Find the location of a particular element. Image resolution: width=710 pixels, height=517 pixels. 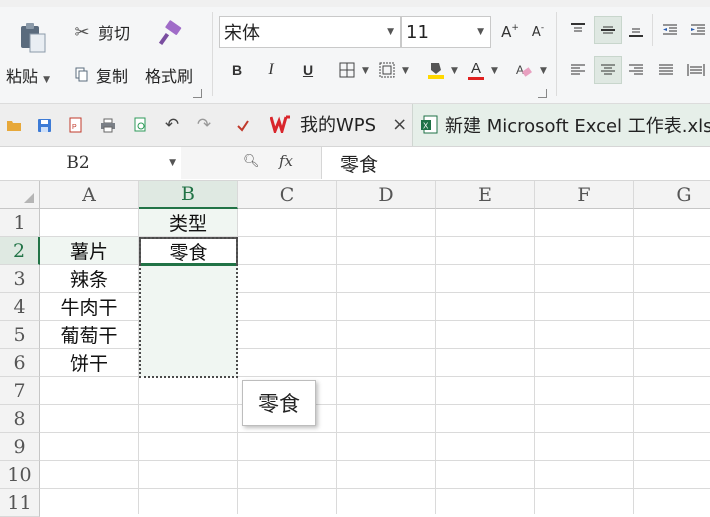

wps-logo-icon is located at coordinates (282, 124).